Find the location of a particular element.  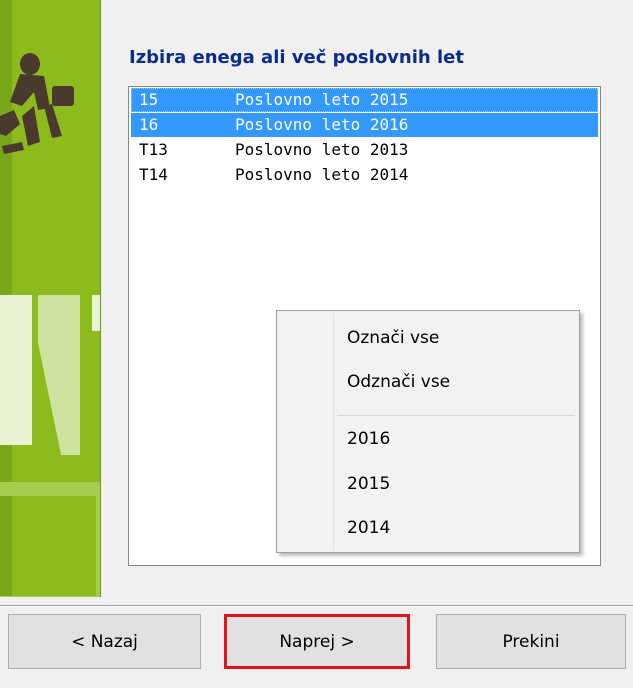

wizard-banner-image is located at coordinates (50, 298).